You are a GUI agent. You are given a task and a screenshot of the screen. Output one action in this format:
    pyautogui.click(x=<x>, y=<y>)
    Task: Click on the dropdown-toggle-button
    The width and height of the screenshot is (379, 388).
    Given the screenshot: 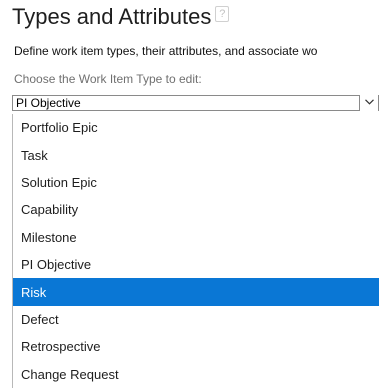 What is the action you would take?
    pyautogui.click(x=369, y=103)
    